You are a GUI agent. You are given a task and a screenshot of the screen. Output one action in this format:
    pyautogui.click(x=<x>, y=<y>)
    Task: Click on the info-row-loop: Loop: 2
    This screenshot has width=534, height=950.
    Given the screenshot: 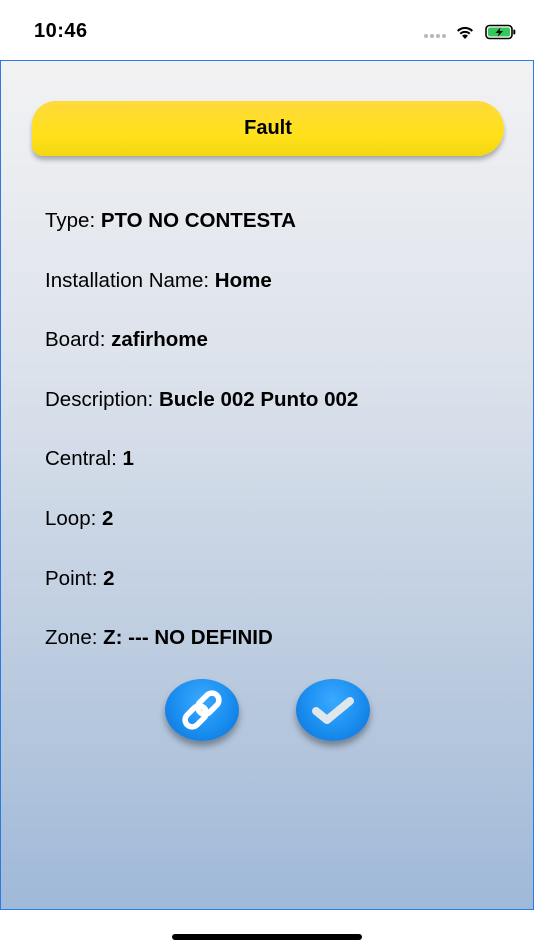 What is the action you would take?
    pyautogui.click(x=280, y=537)
    